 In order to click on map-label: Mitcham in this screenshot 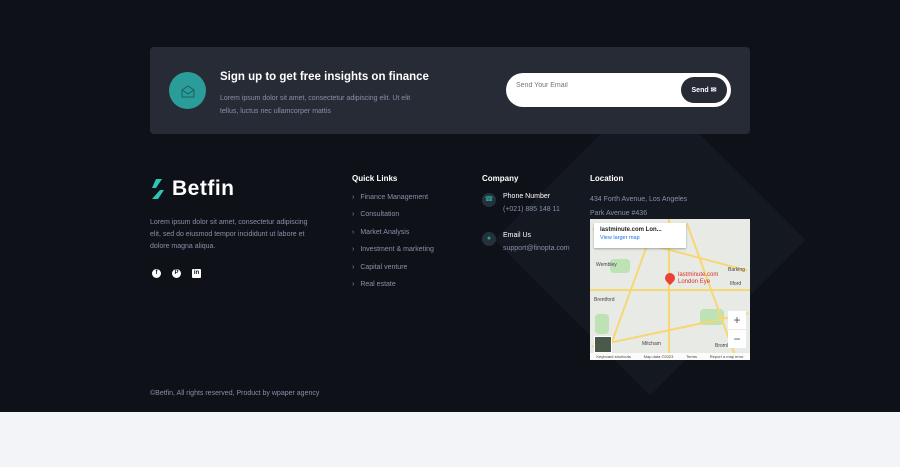, I will do `click(651, 344)`.